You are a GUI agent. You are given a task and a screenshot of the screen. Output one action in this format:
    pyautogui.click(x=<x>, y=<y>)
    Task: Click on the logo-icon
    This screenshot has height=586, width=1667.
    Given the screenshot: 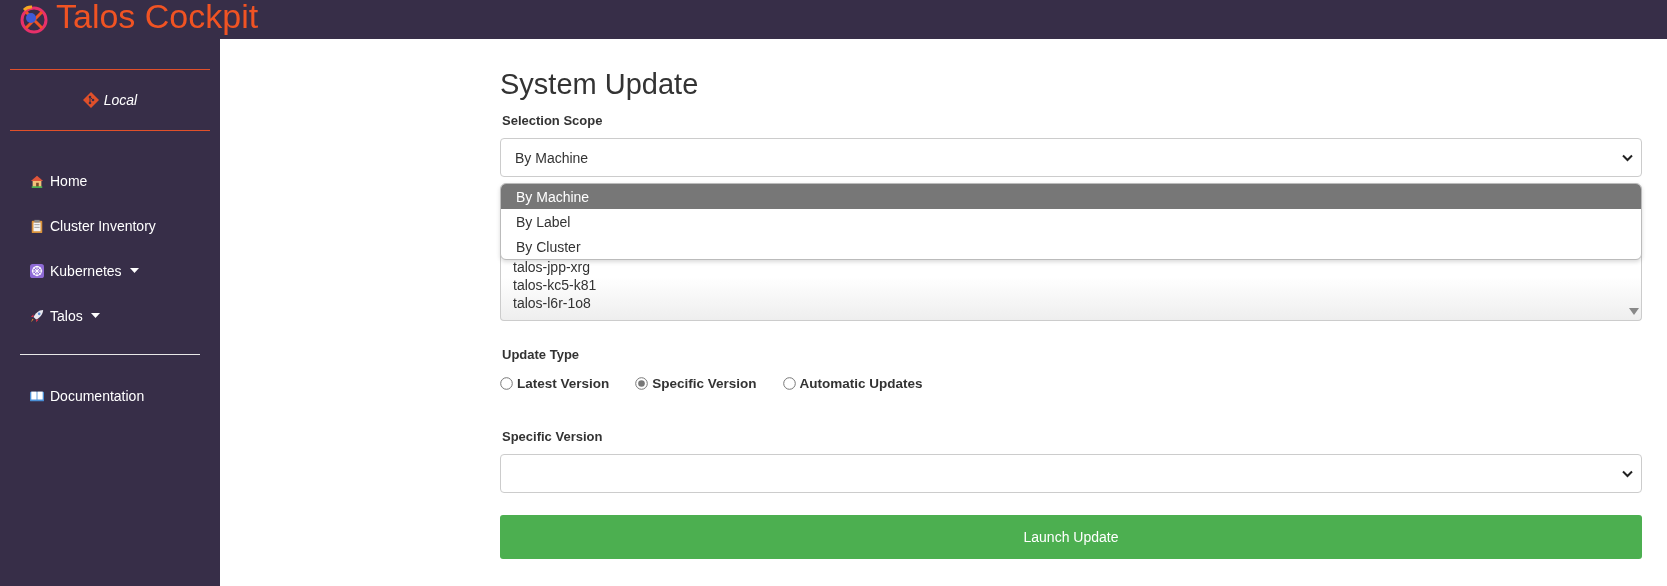 What is the action you would take?
    pyautogui.click(x=34, y=19)
    